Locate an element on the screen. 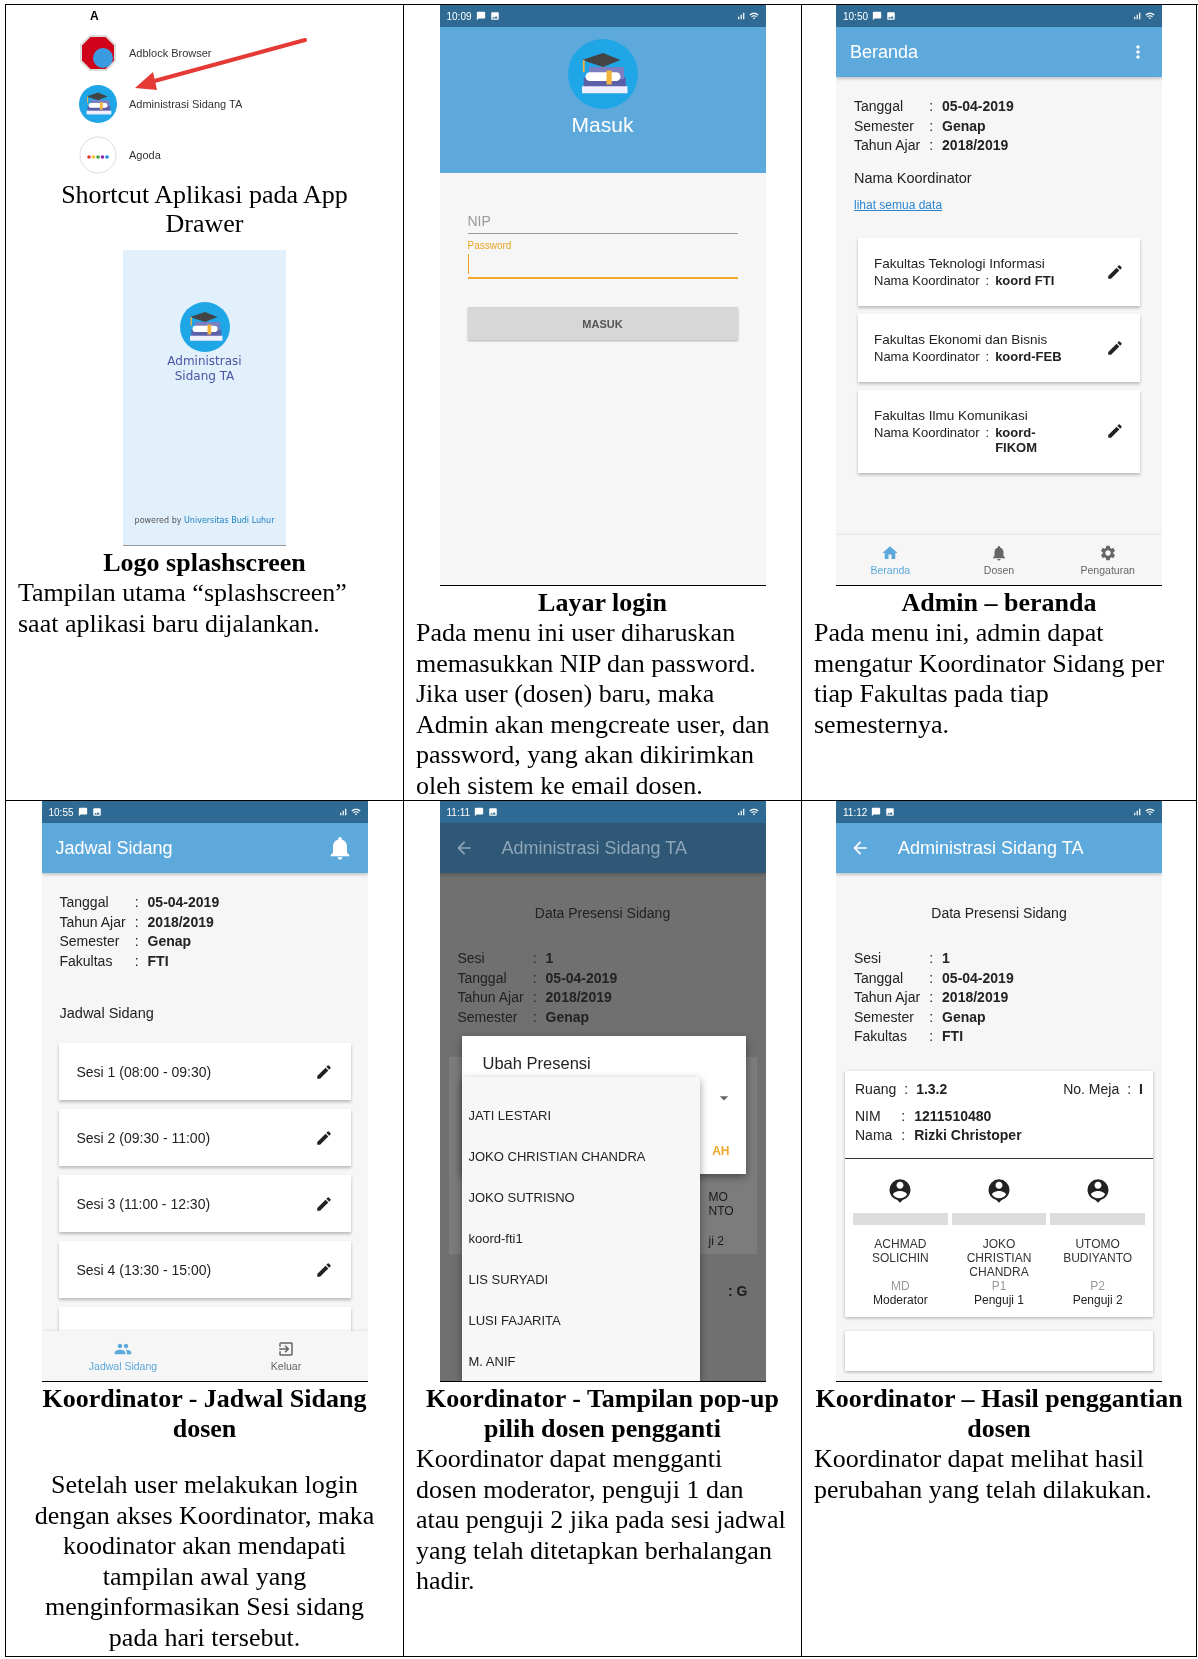  examiner-role: Moderator is located at coordinates (900, 1299).